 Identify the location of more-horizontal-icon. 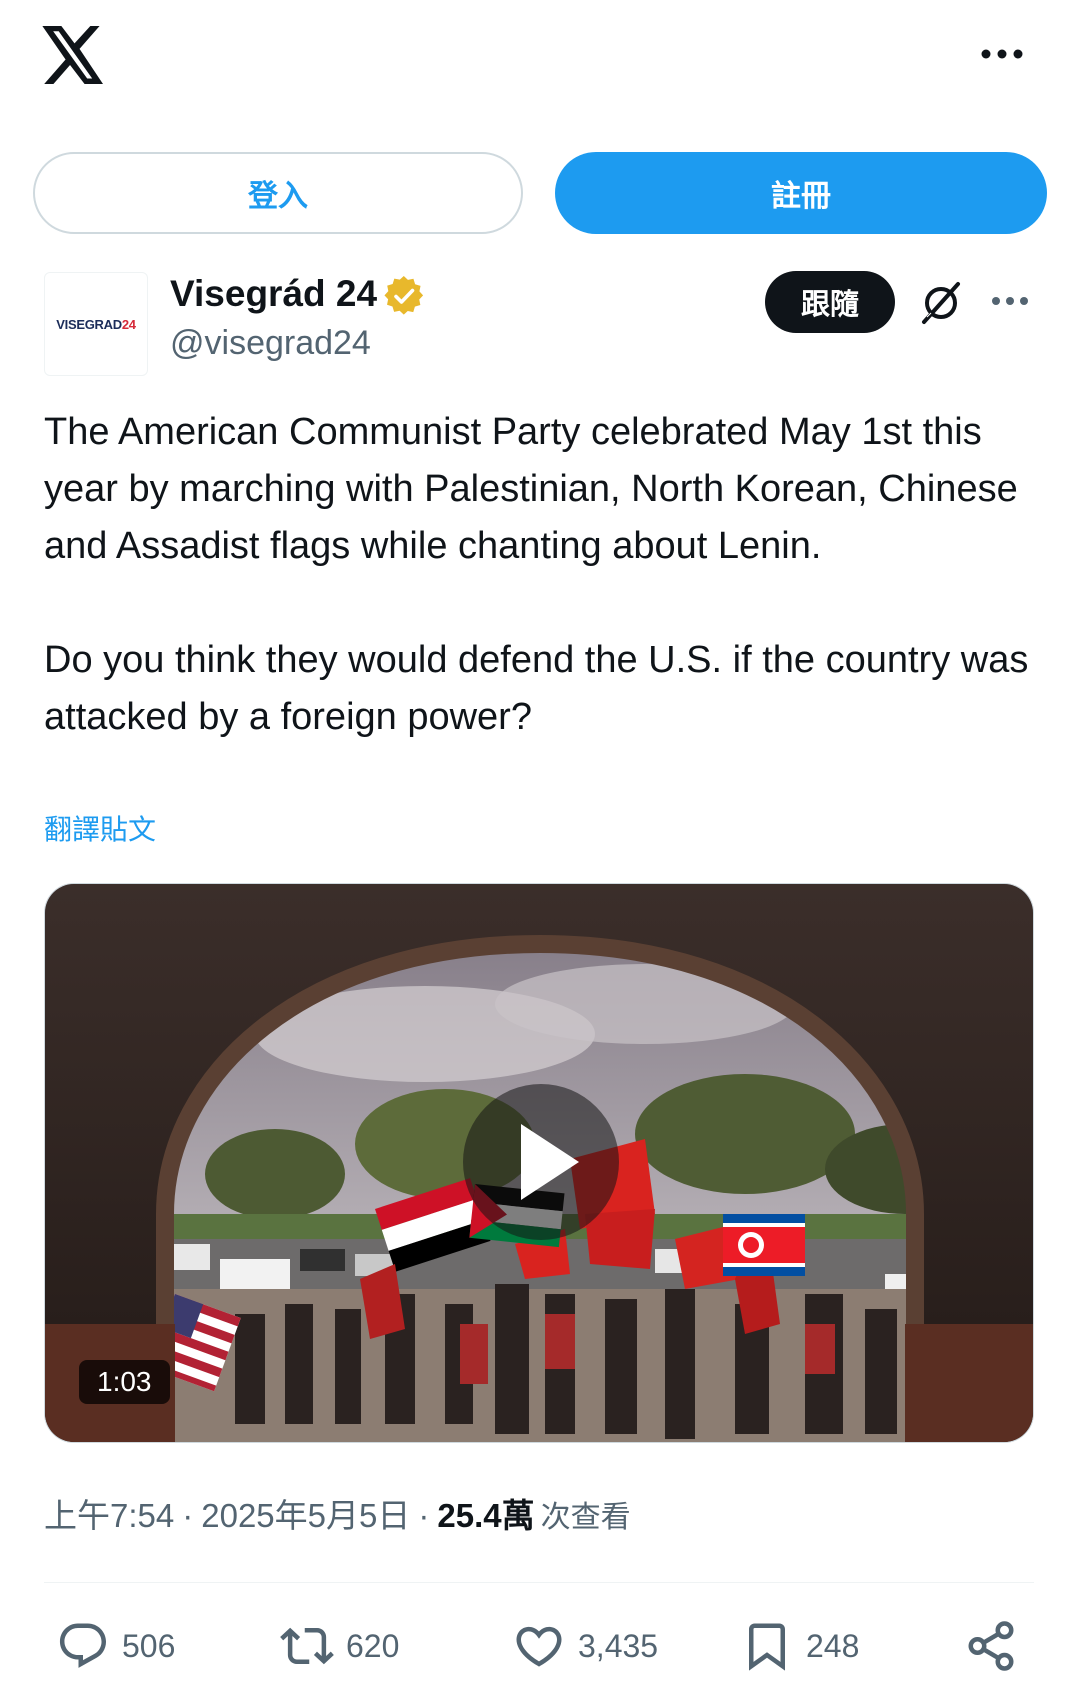
(1002, 54).